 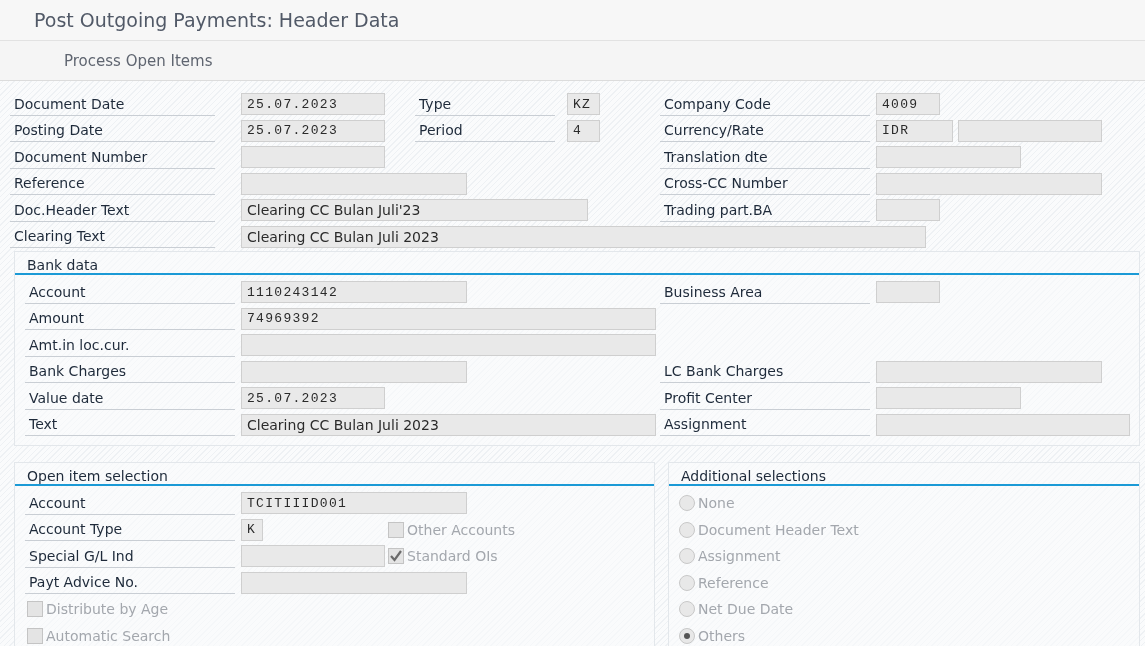 What do you see at coordinates (112, 104) in the screenshot?
I see `field-label: Document Date` at bounding box center [112, 104].